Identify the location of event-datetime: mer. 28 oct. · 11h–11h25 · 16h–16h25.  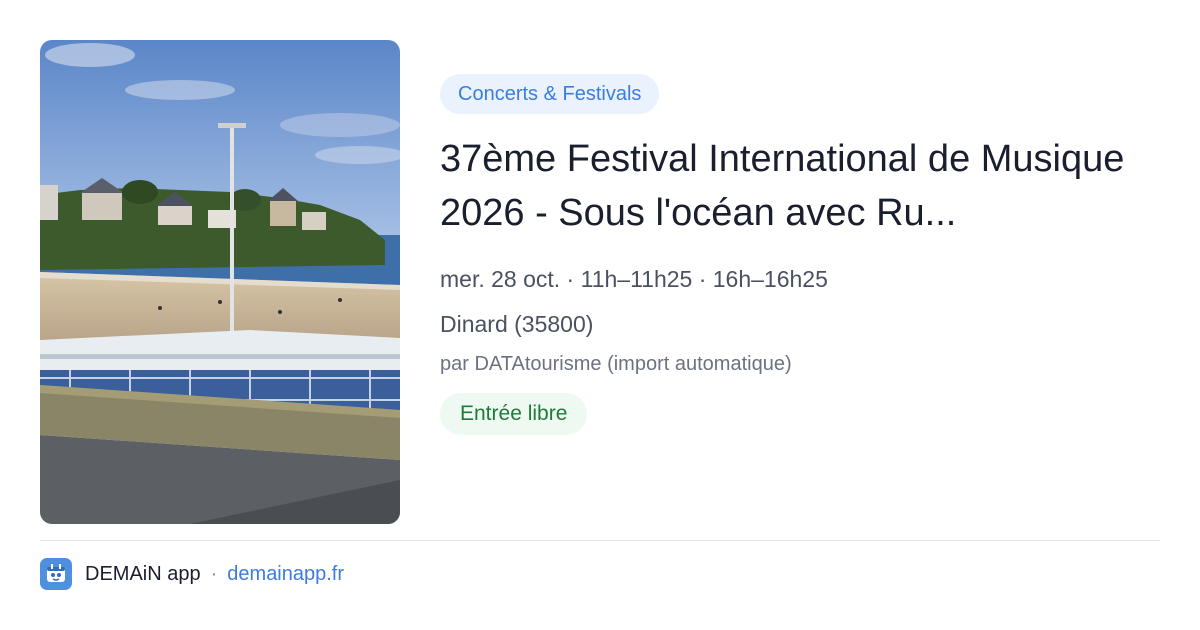
(634, 279).